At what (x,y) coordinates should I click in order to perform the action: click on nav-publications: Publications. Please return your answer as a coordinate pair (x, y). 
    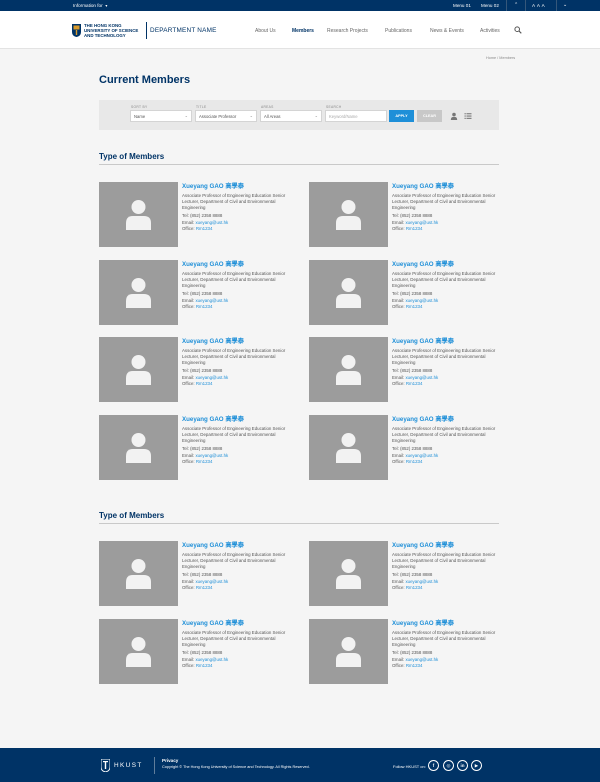
    Looking at the image, I should click on (398, 31).